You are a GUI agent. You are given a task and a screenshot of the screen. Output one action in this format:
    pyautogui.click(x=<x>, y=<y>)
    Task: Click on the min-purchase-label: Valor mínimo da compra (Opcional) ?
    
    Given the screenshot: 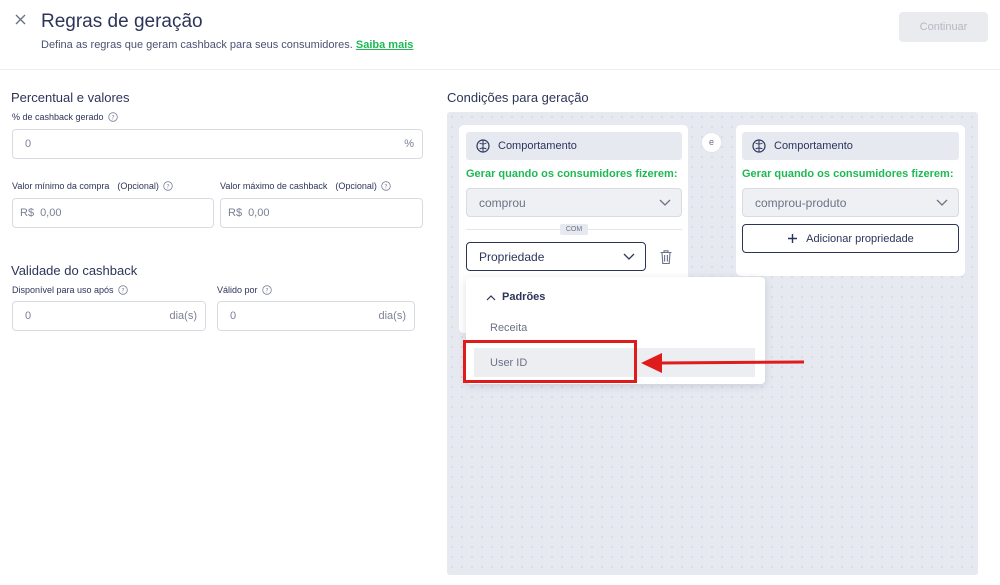 What is the action you would take?
    pyautogui.click(x=92, y=186)
    